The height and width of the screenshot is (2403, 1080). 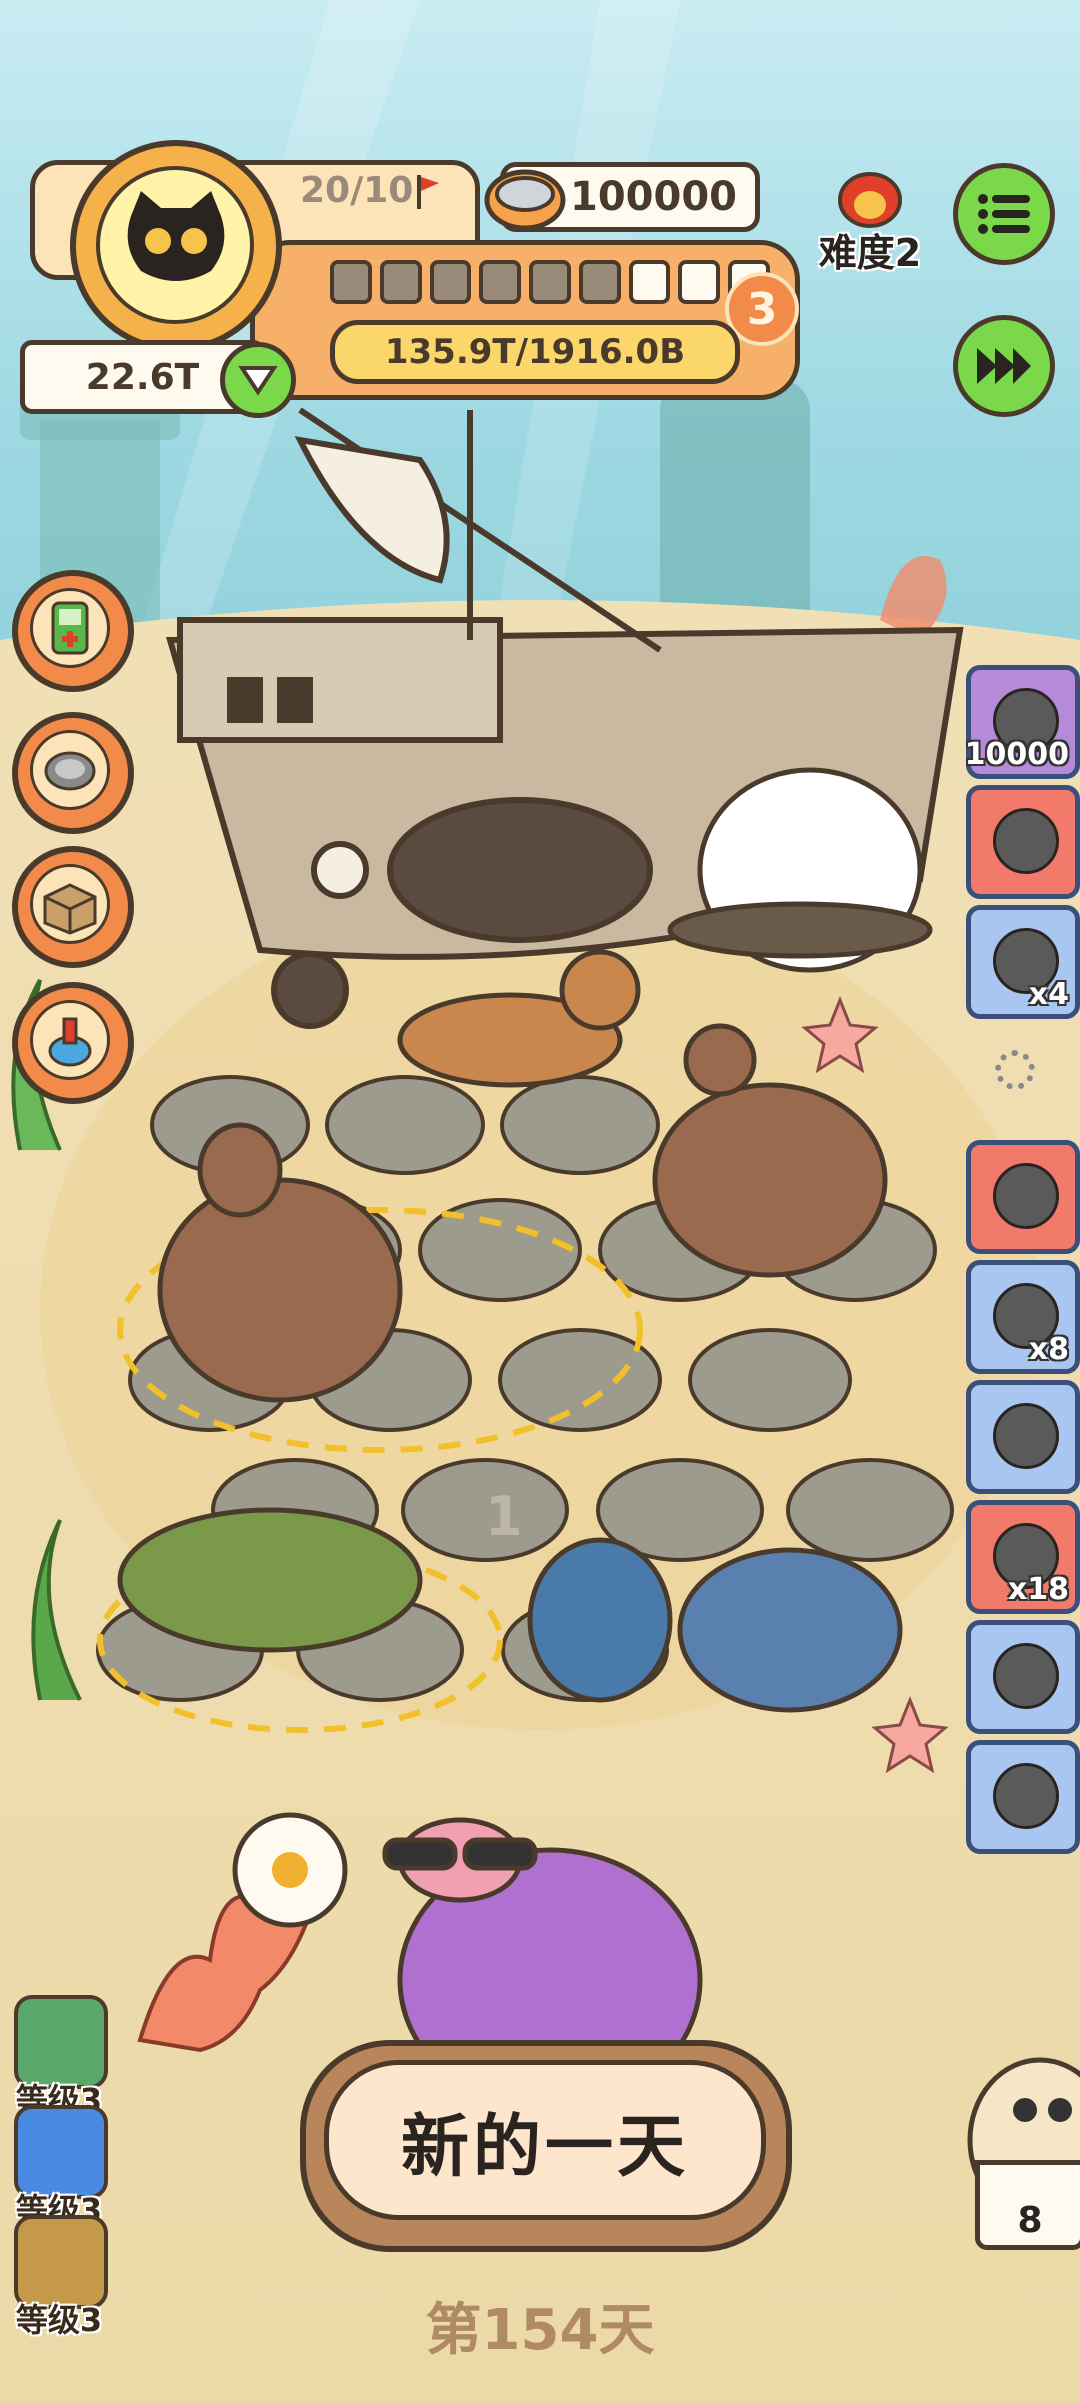 I want to click on day-counter: 第154天, so click(x=540, y=2330).